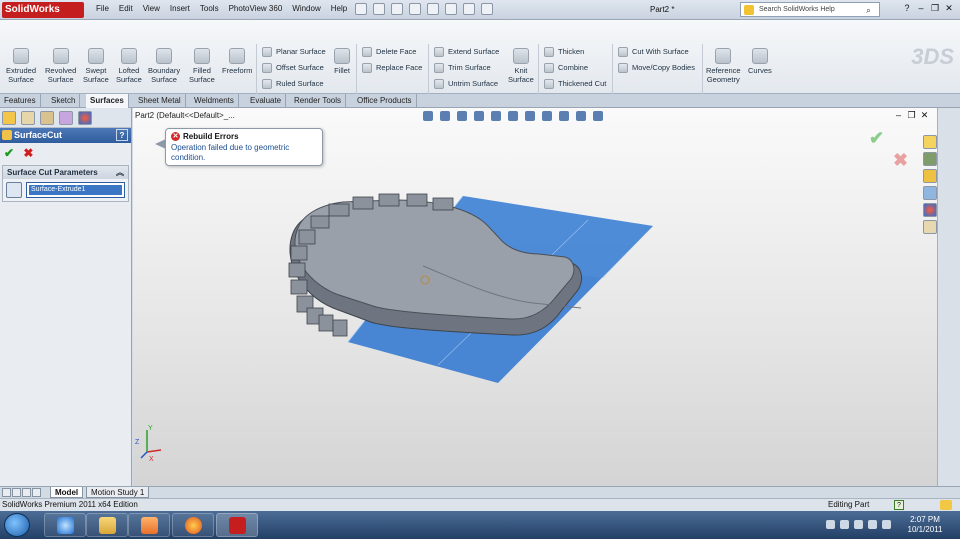  What do you see at coordinates (164, 66) in the screenshot?
I see `boundary-surface-button: Boundary Surface` at bounding box center [164, 66].